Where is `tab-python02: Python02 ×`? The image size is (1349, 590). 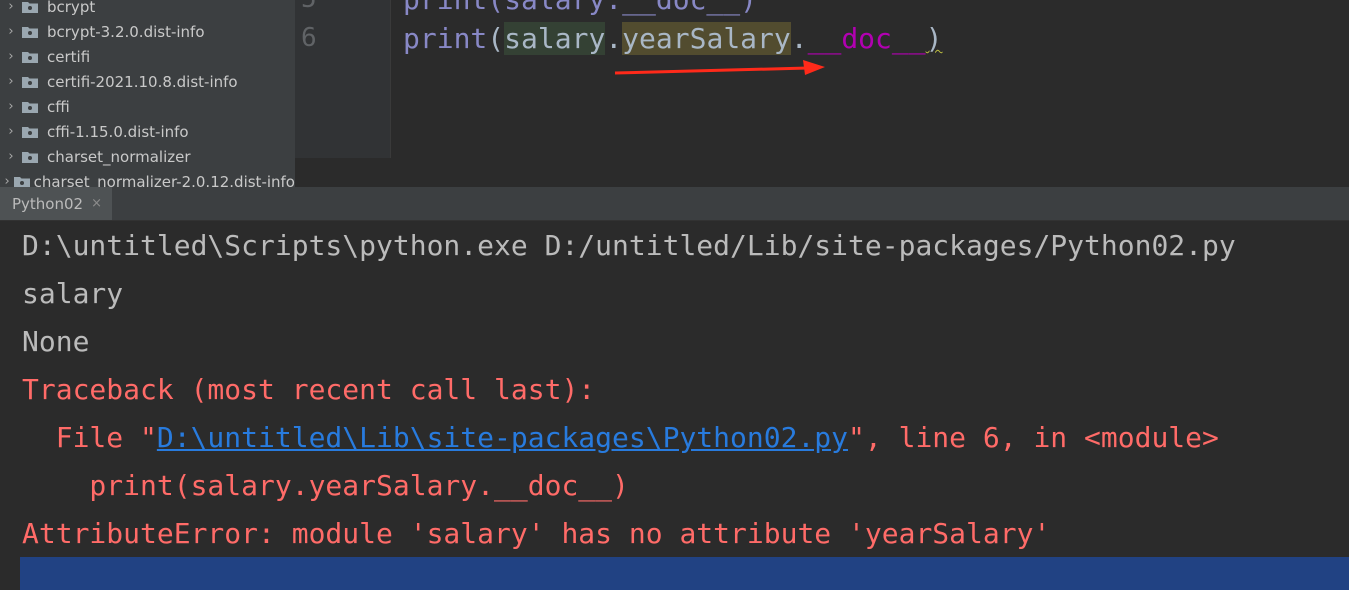
tab-python02: Python02 × is located at coordinates (56, 203).